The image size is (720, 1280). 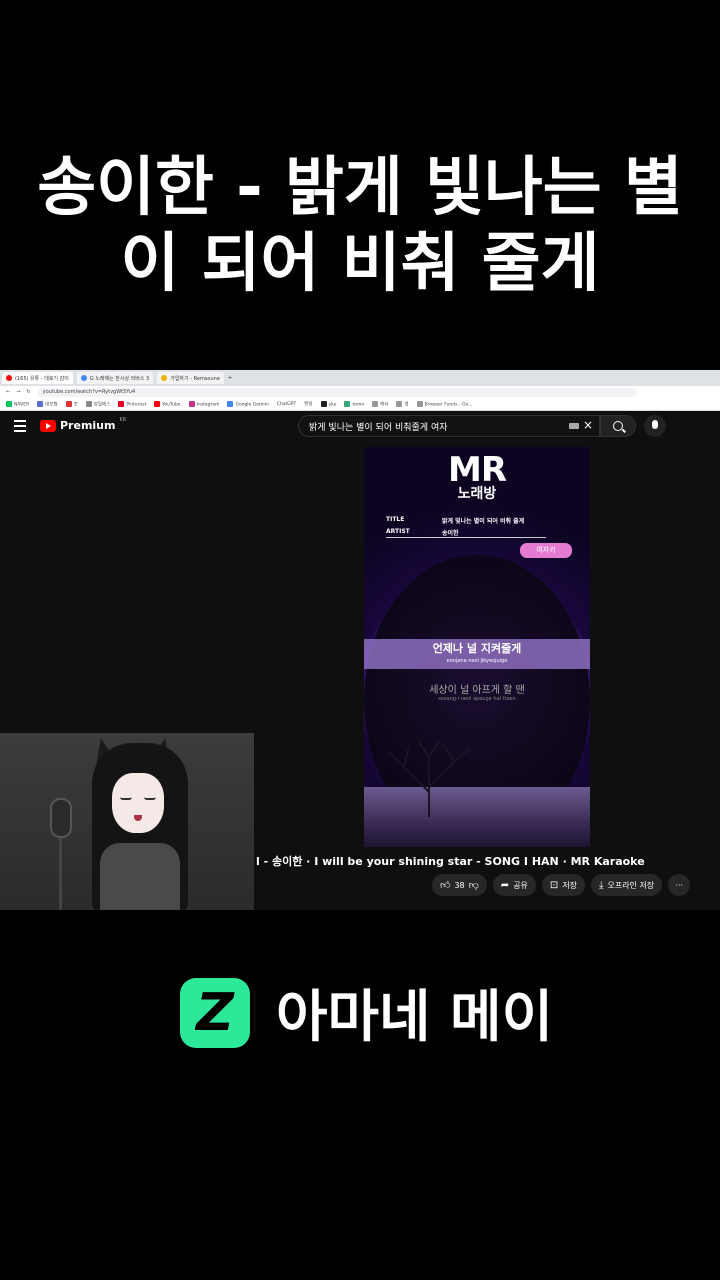 I want to click on mr-logo-subtitle: 노래방, so click(x=477, y=494).